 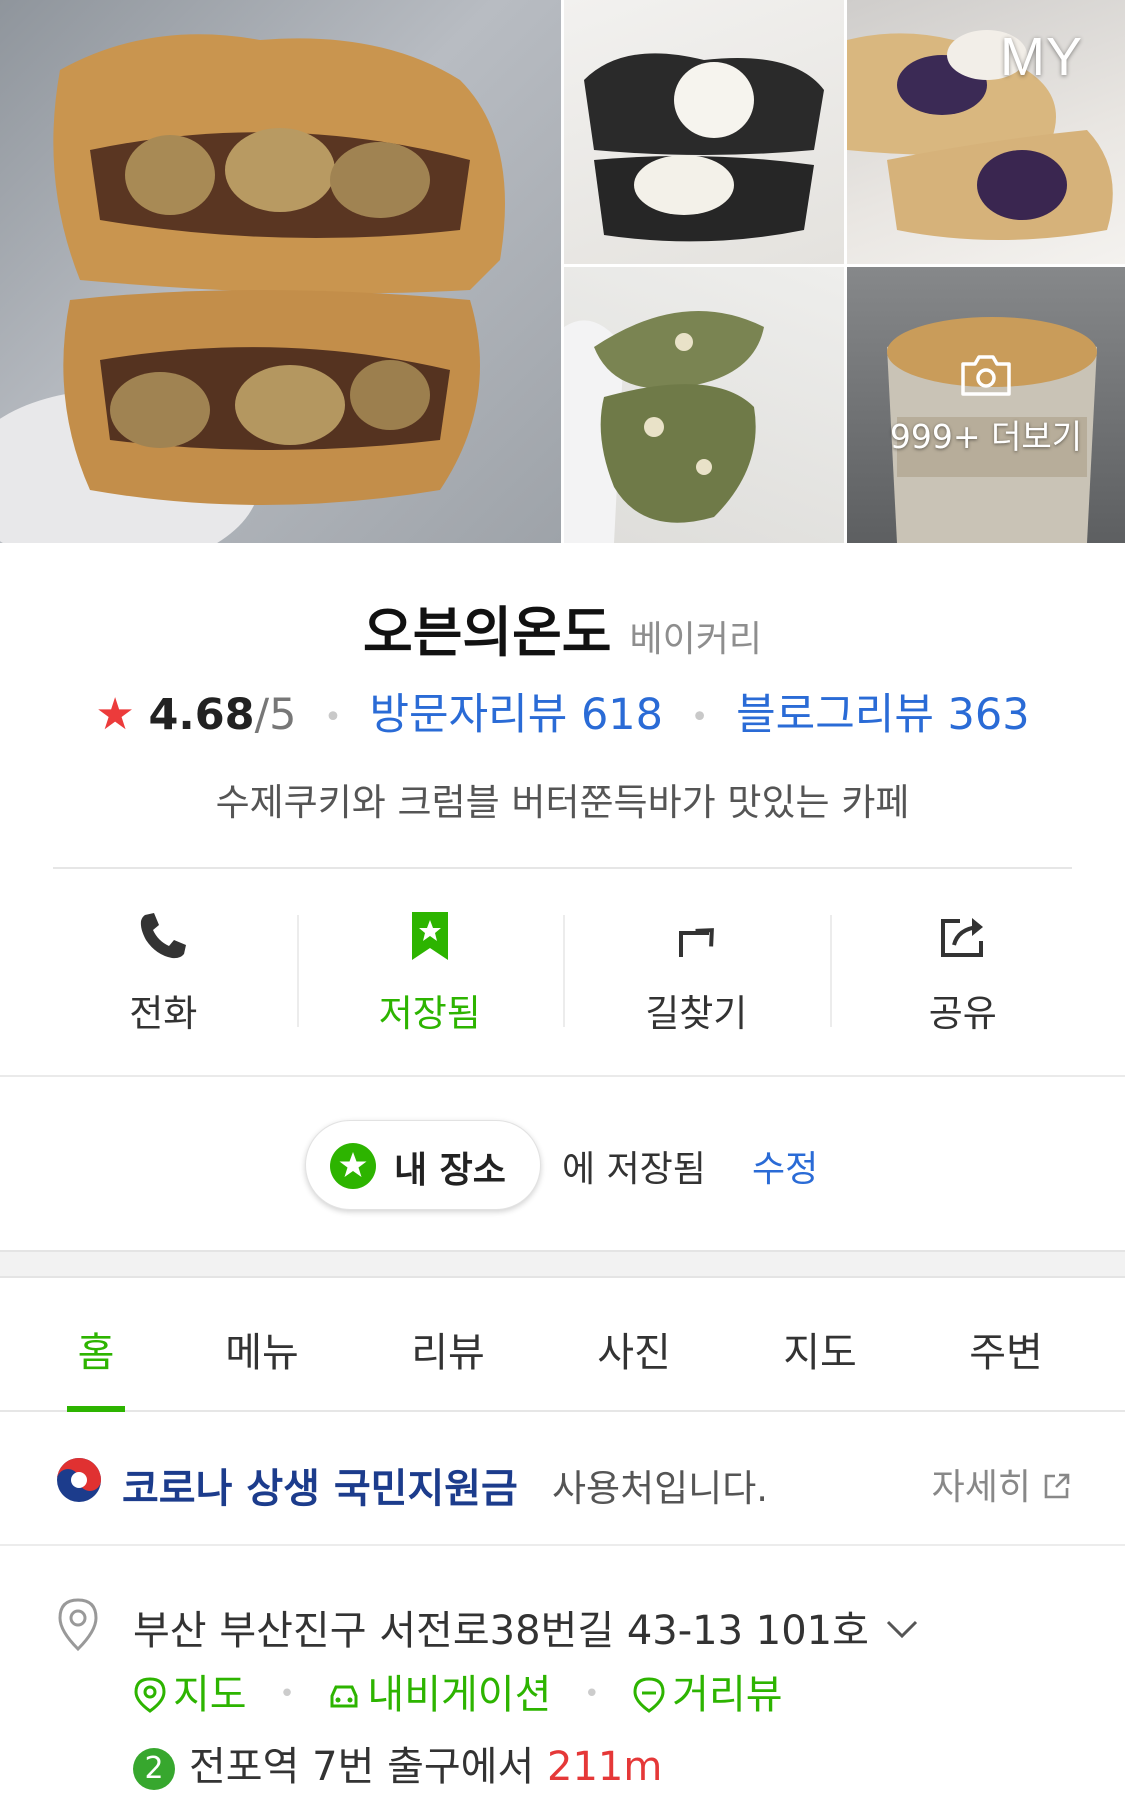 I want to click on tab-photo: 사진, so click(x=634, y=1349).